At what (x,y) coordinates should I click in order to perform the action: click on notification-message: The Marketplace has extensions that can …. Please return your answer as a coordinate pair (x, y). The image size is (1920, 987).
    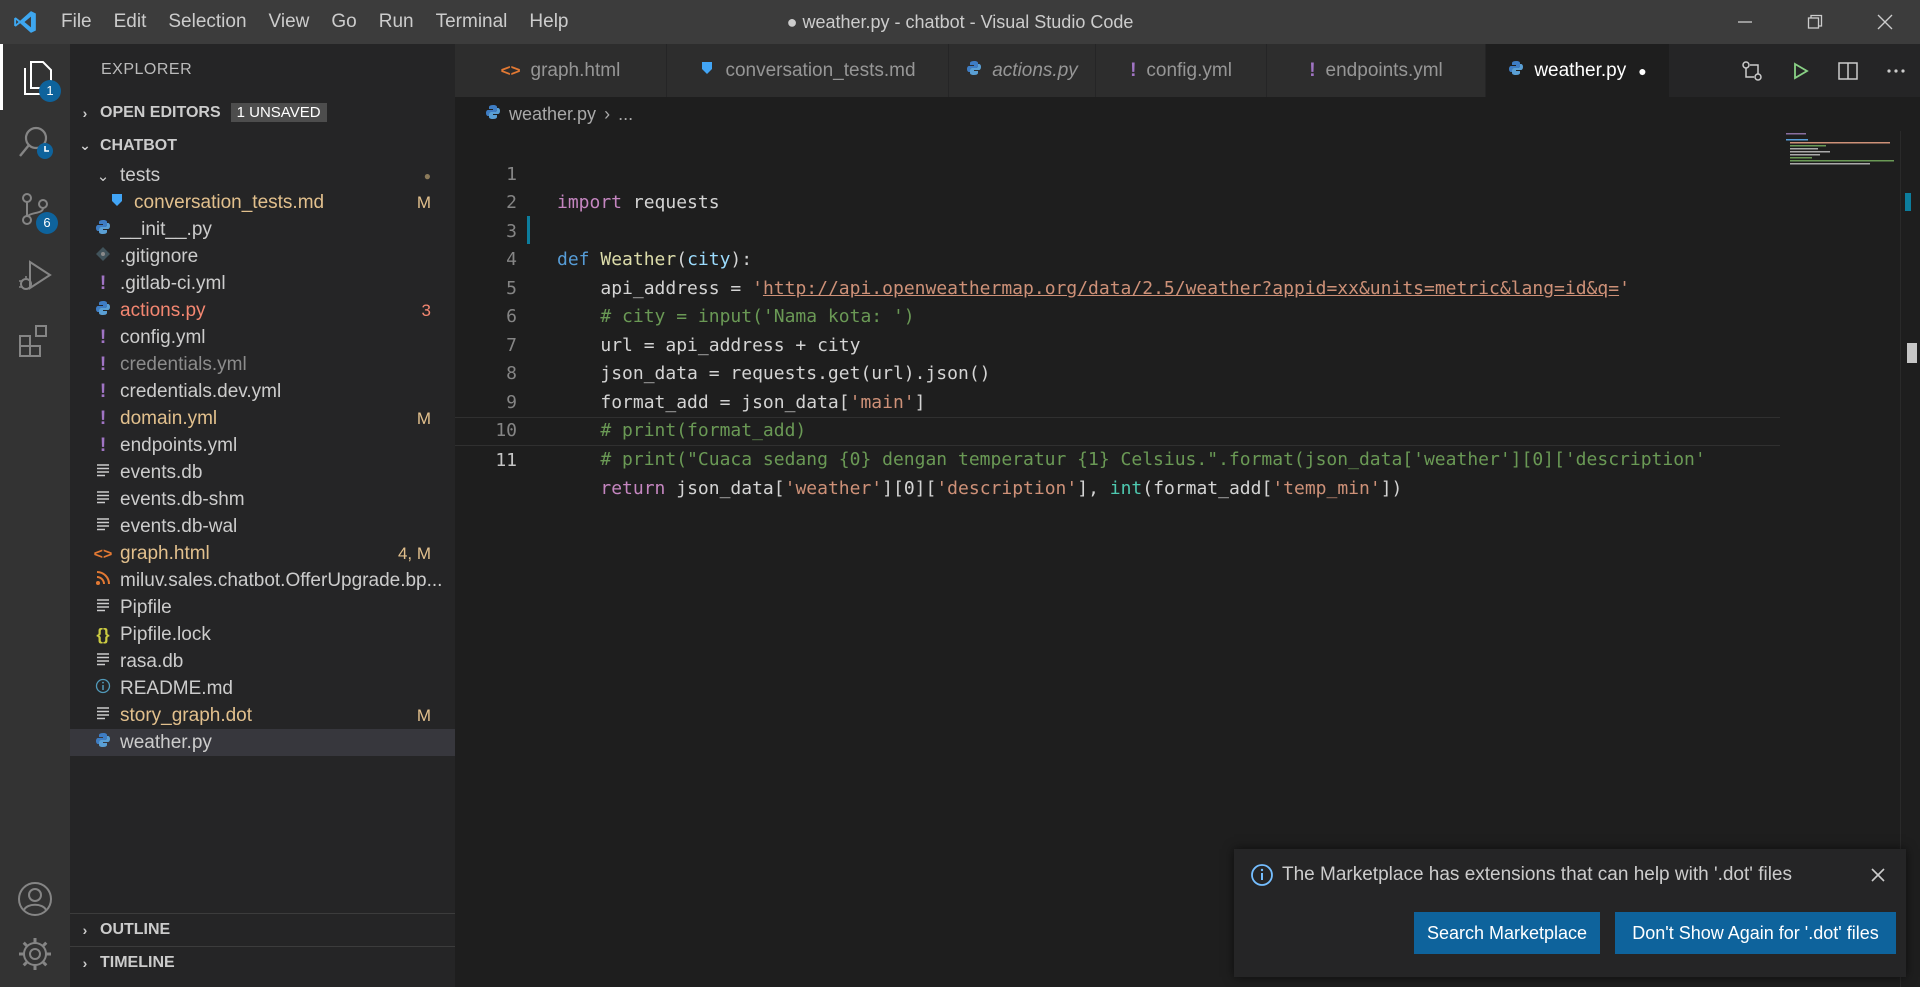
    Looking at the image, I should click on (1521, 875).